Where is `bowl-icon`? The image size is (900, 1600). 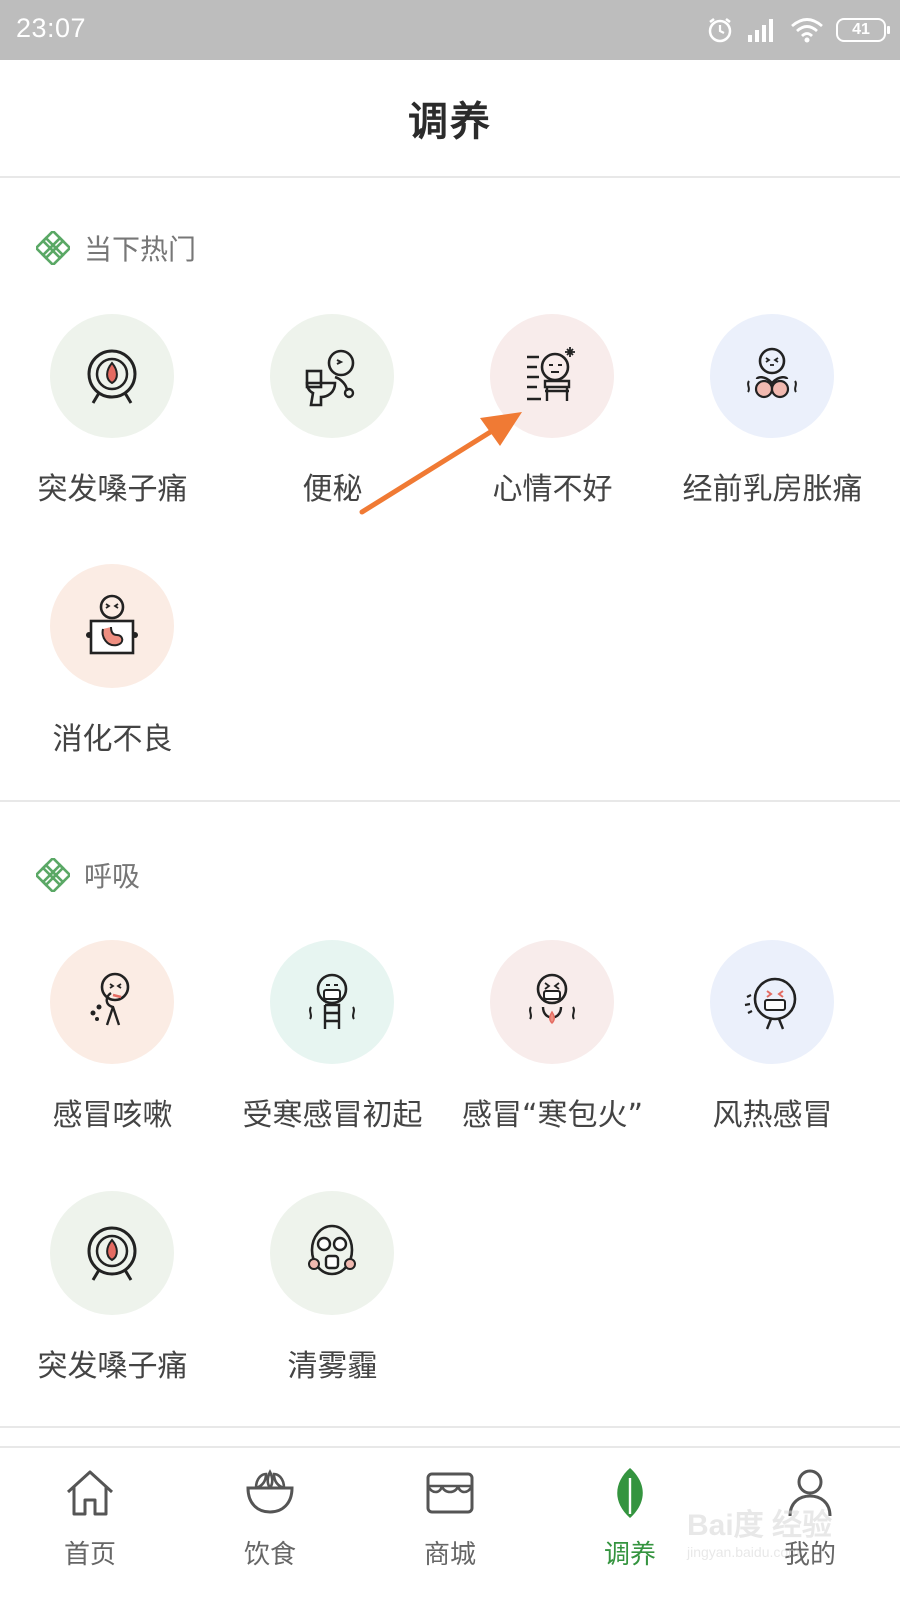 bowl-icon is located at coordinates (270, 1492).